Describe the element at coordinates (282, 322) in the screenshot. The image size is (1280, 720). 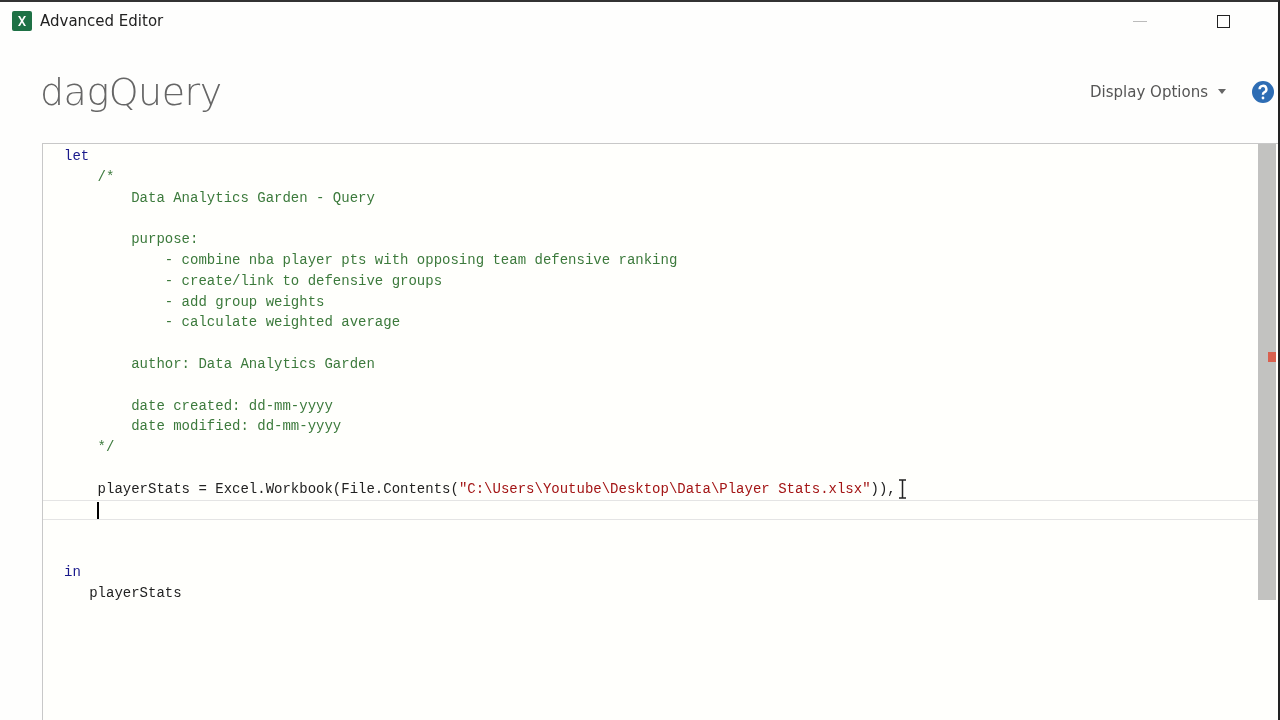
I see `code-comment: - calculate weighted average` at that location.